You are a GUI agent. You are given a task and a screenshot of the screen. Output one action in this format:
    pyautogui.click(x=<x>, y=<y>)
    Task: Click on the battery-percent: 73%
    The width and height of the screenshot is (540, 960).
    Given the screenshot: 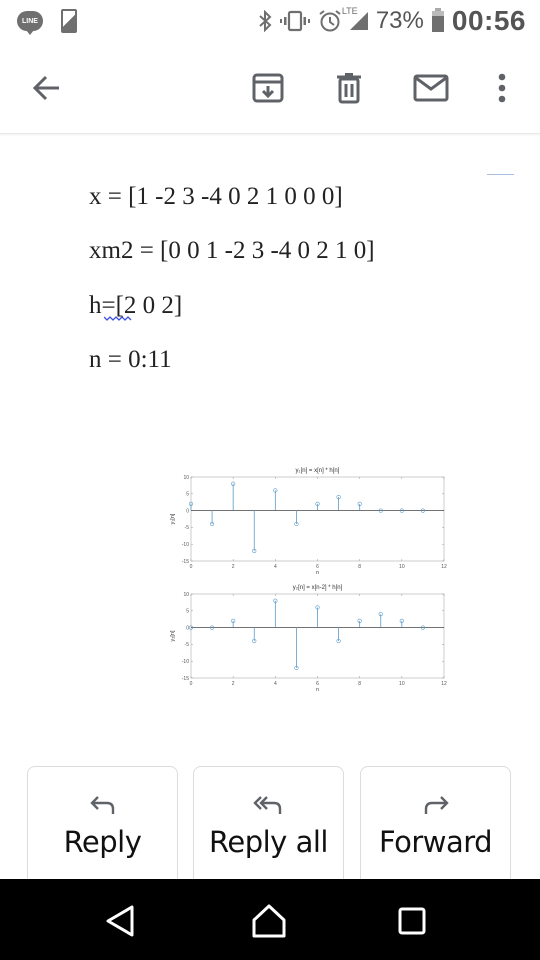 What is the action you would take?
    pyautogui.click(x=399, y=20)
    